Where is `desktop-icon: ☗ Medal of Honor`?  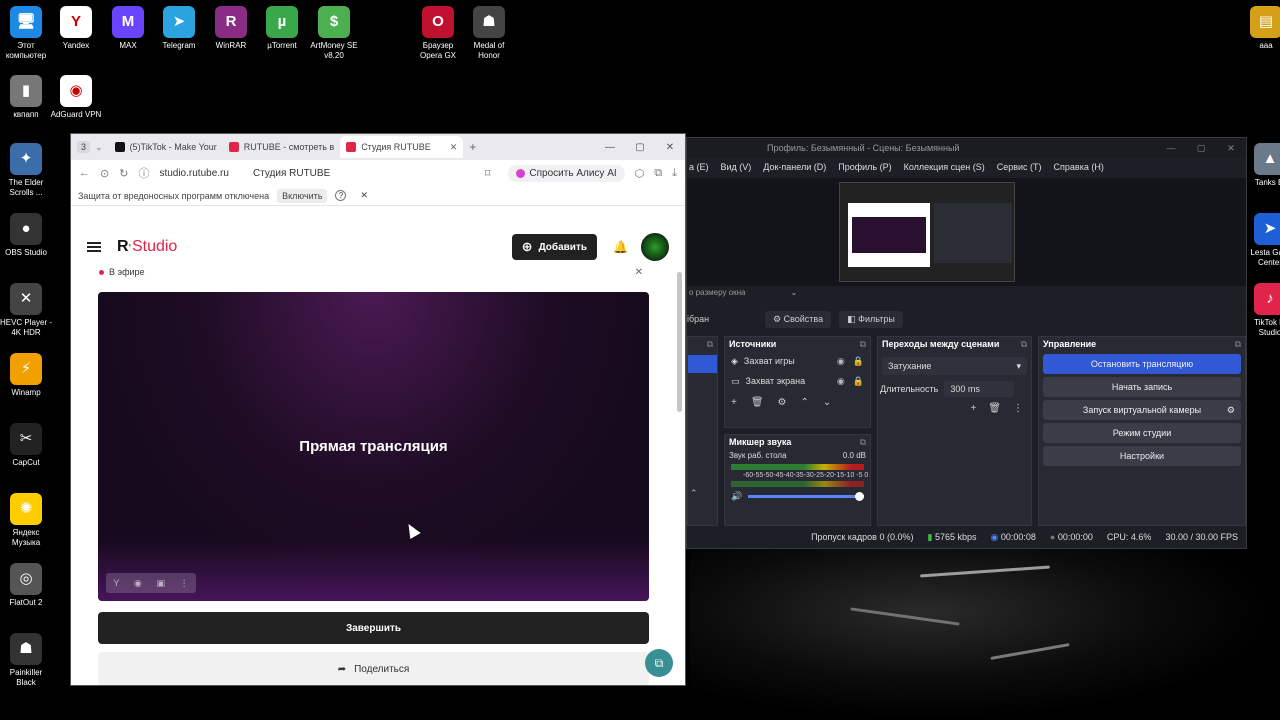 desktop-icon: ☗ Medal of Honor is located at coordinates (489, 33).